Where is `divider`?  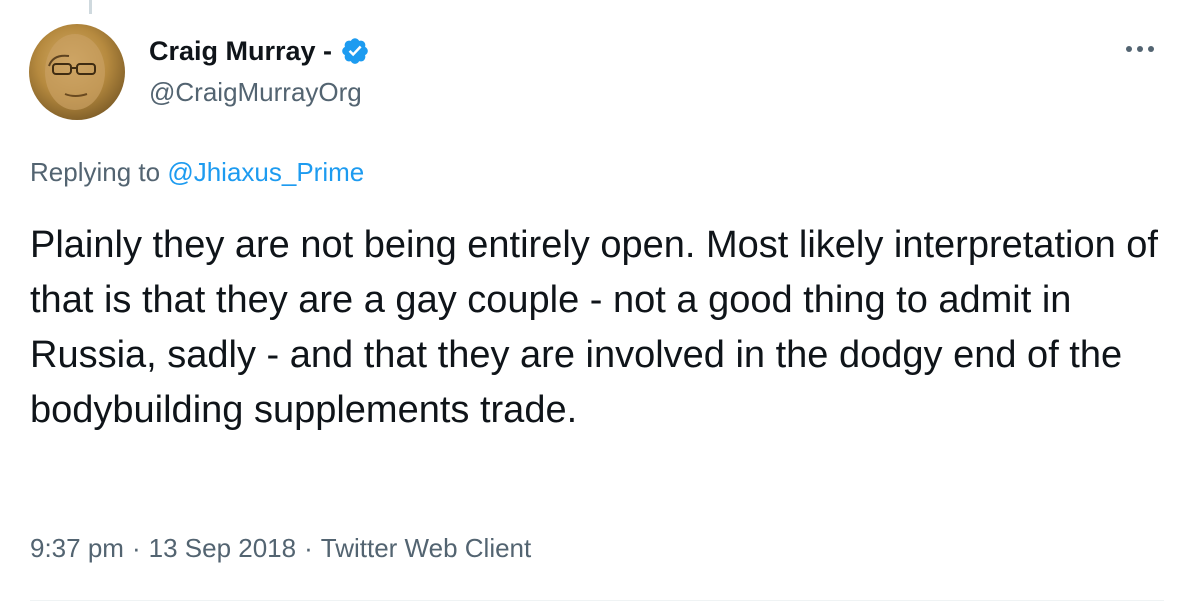
divider is located at coordinates (597, 600).